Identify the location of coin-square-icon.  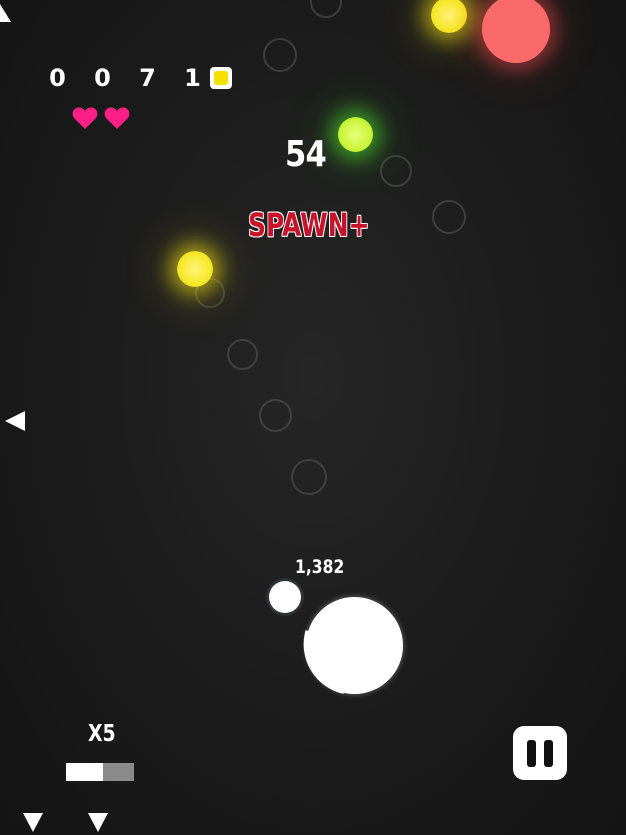
(221, 78).